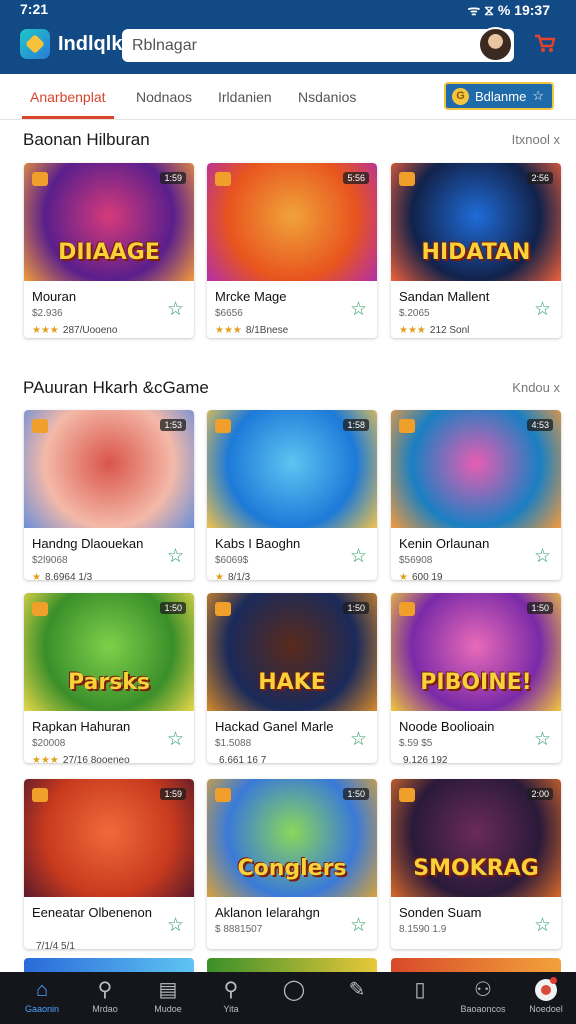  What do you see at coordinates (217, 945) in the screenshot?
I see `game-rating` at bounding box center [217, 945].